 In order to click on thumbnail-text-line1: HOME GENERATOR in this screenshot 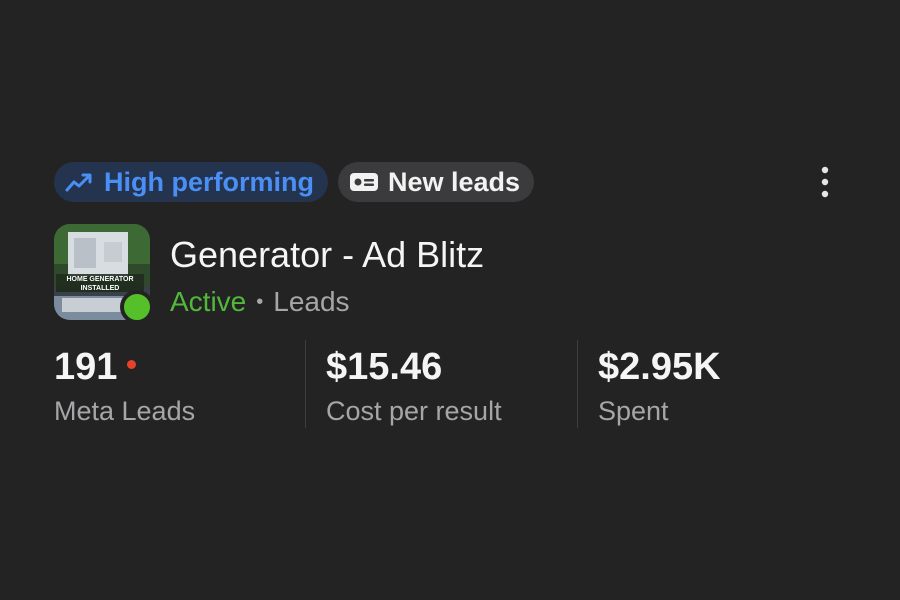, I will do `click(99, 279)`.